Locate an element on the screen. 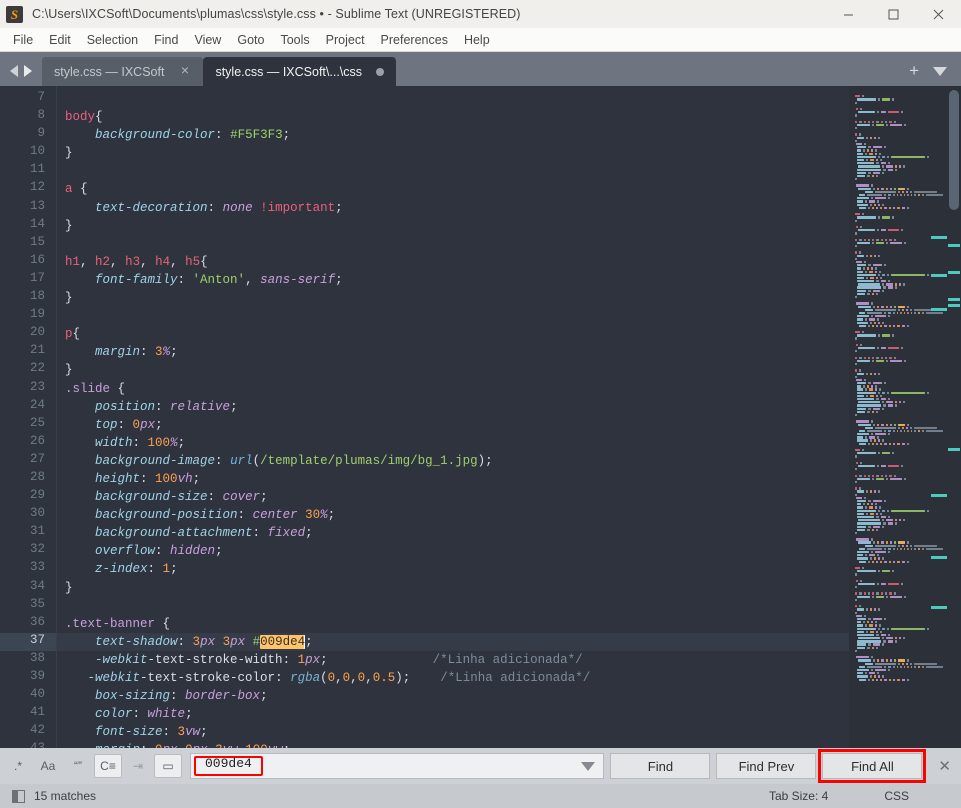 The image size is (961, 808). code-line: text-decoration: none !important; is located at coordinates (453, 208).